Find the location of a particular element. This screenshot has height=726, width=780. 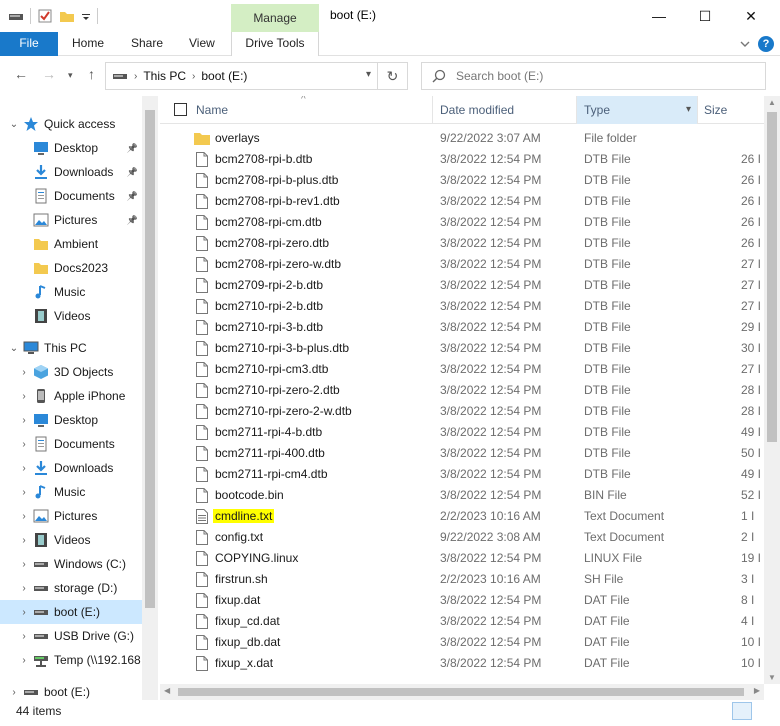

up-arrow-icon: ↑ is located at coordinates (91, 74).